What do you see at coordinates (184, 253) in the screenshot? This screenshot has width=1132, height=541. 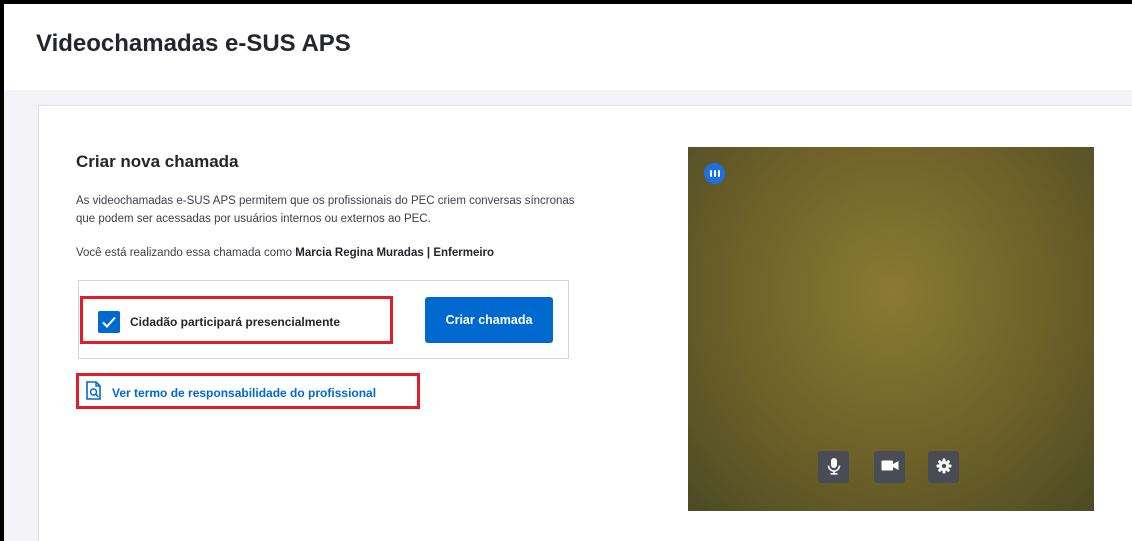 I see `role-prefix: Você está realizando essa chamada como` at bounding box center [184, 253].